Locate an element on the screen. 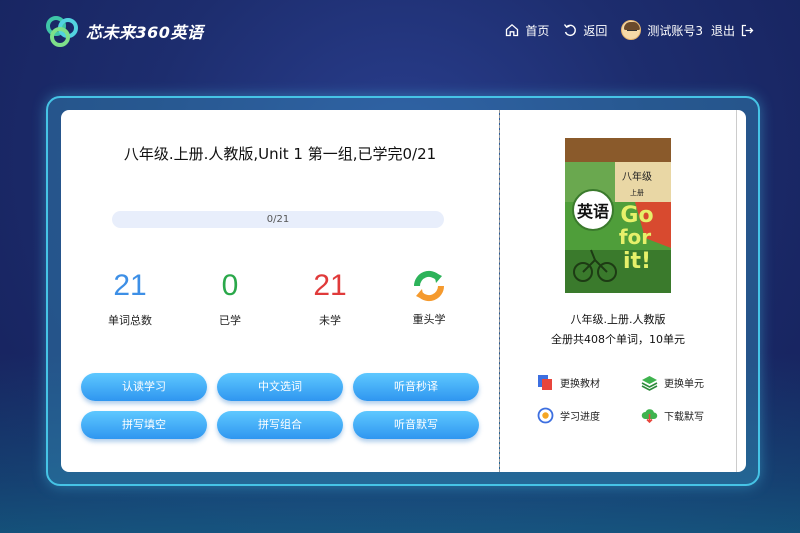  stat-total-value: 21 is located at coordinates (130, 285).